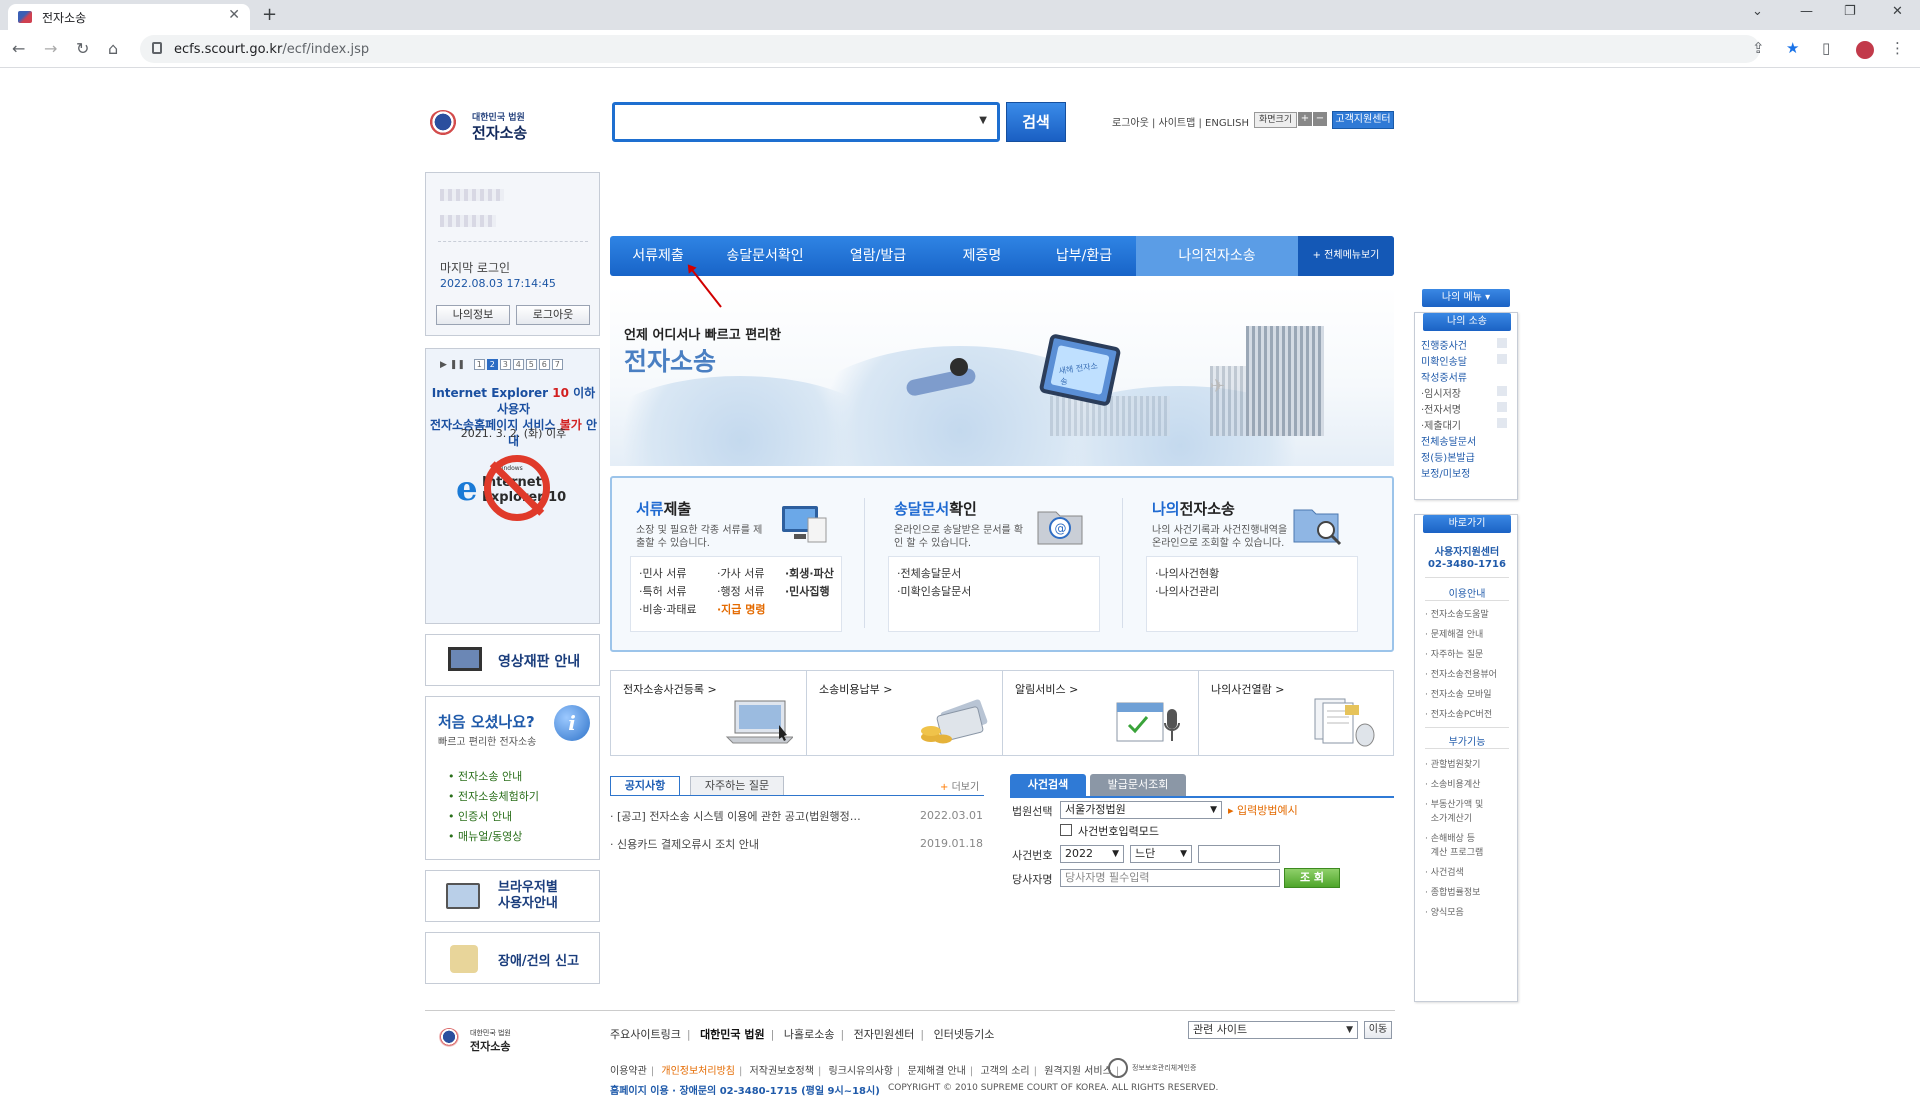 The width and height of the screenshot is (1920, 1097). Describe the element at coordinates (982, 256) in the screenshot. I see `nav-certificates: 제증명` at that location.